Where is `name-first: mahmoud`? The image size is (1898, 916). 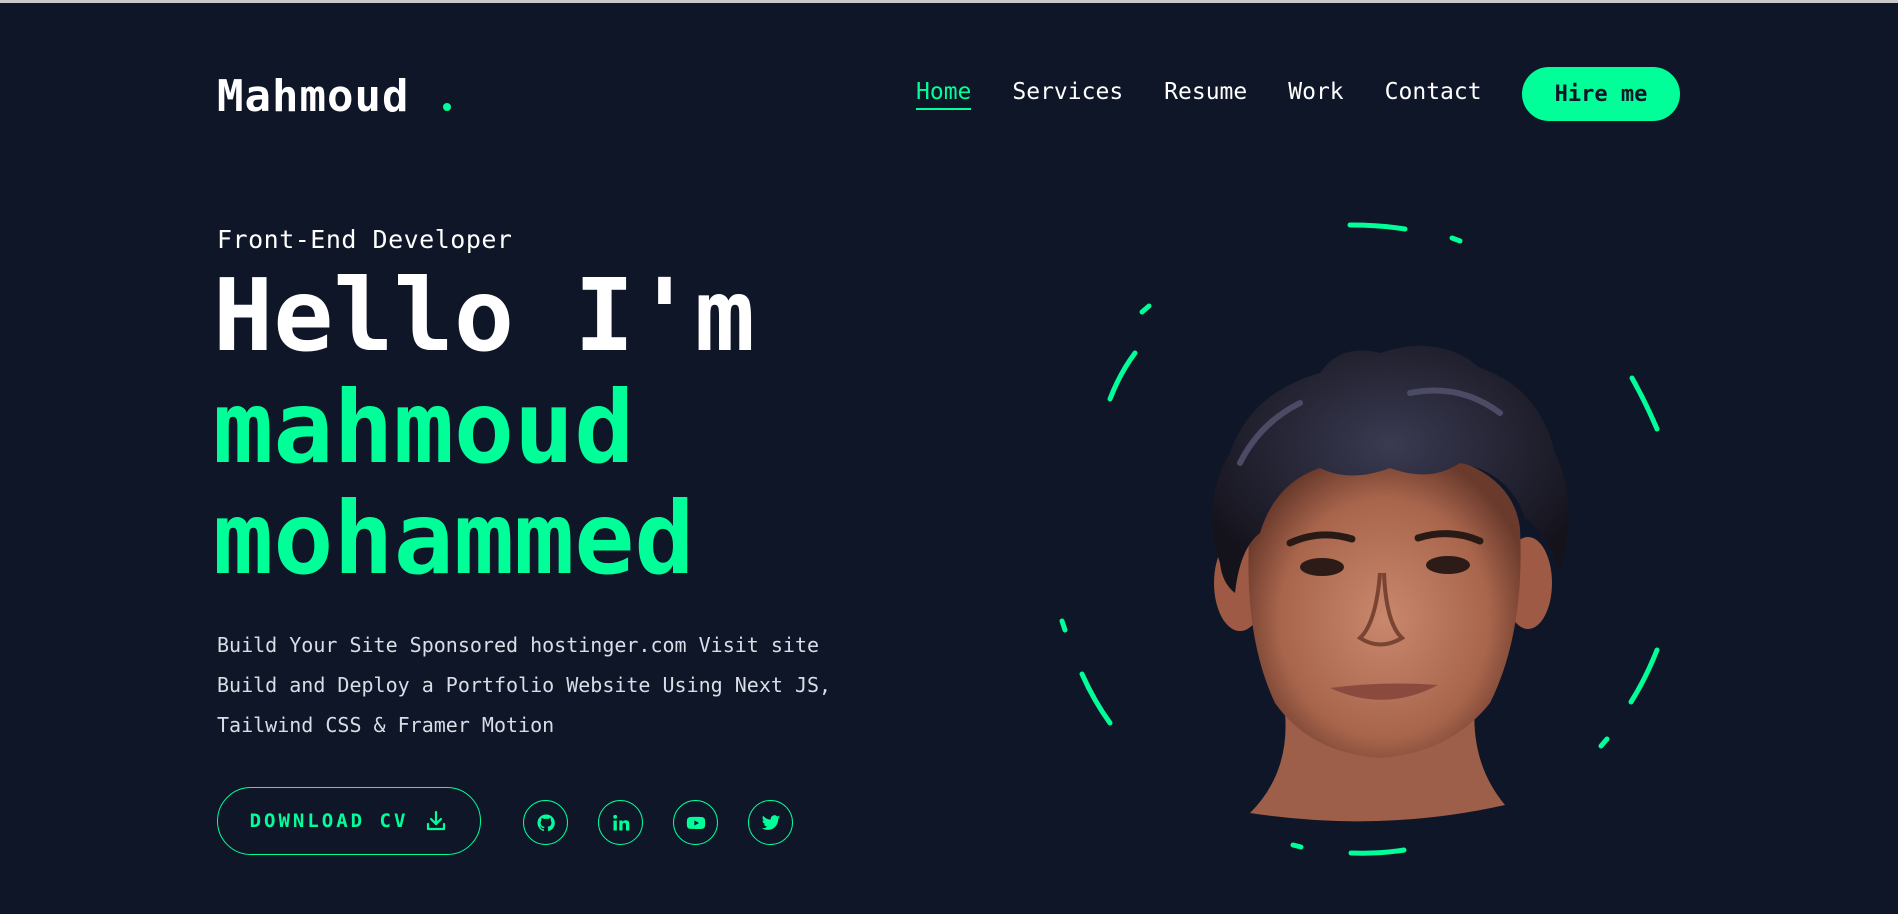 name-first: mahmoud is located at coordinates (424, 427).